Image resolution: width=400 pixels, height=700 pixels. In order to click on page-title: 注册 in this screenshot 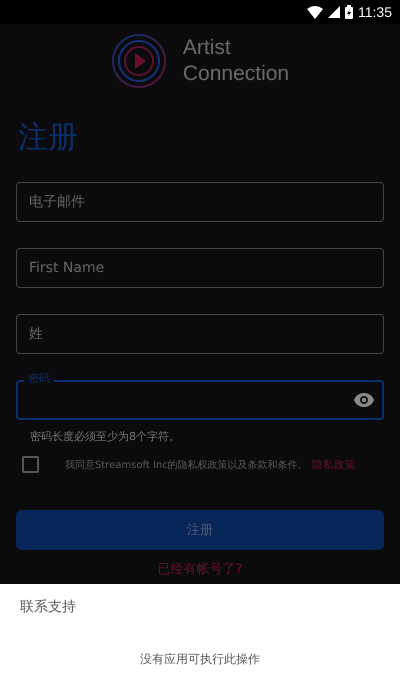, I will do `click(48, 138)`.